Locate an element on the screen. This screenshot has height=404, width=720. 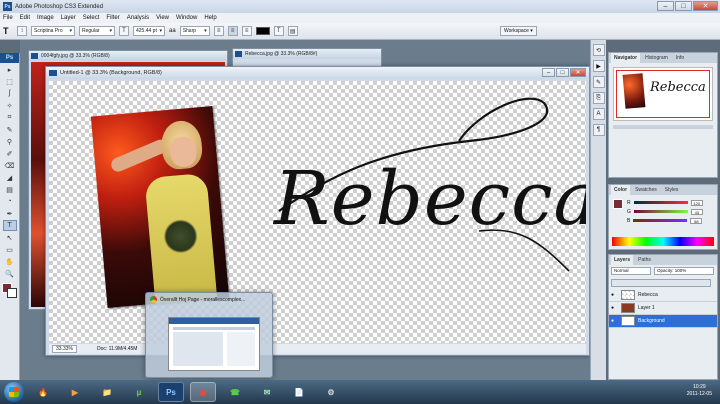
tab-layers: Layers is located at coordinates (622, 260).